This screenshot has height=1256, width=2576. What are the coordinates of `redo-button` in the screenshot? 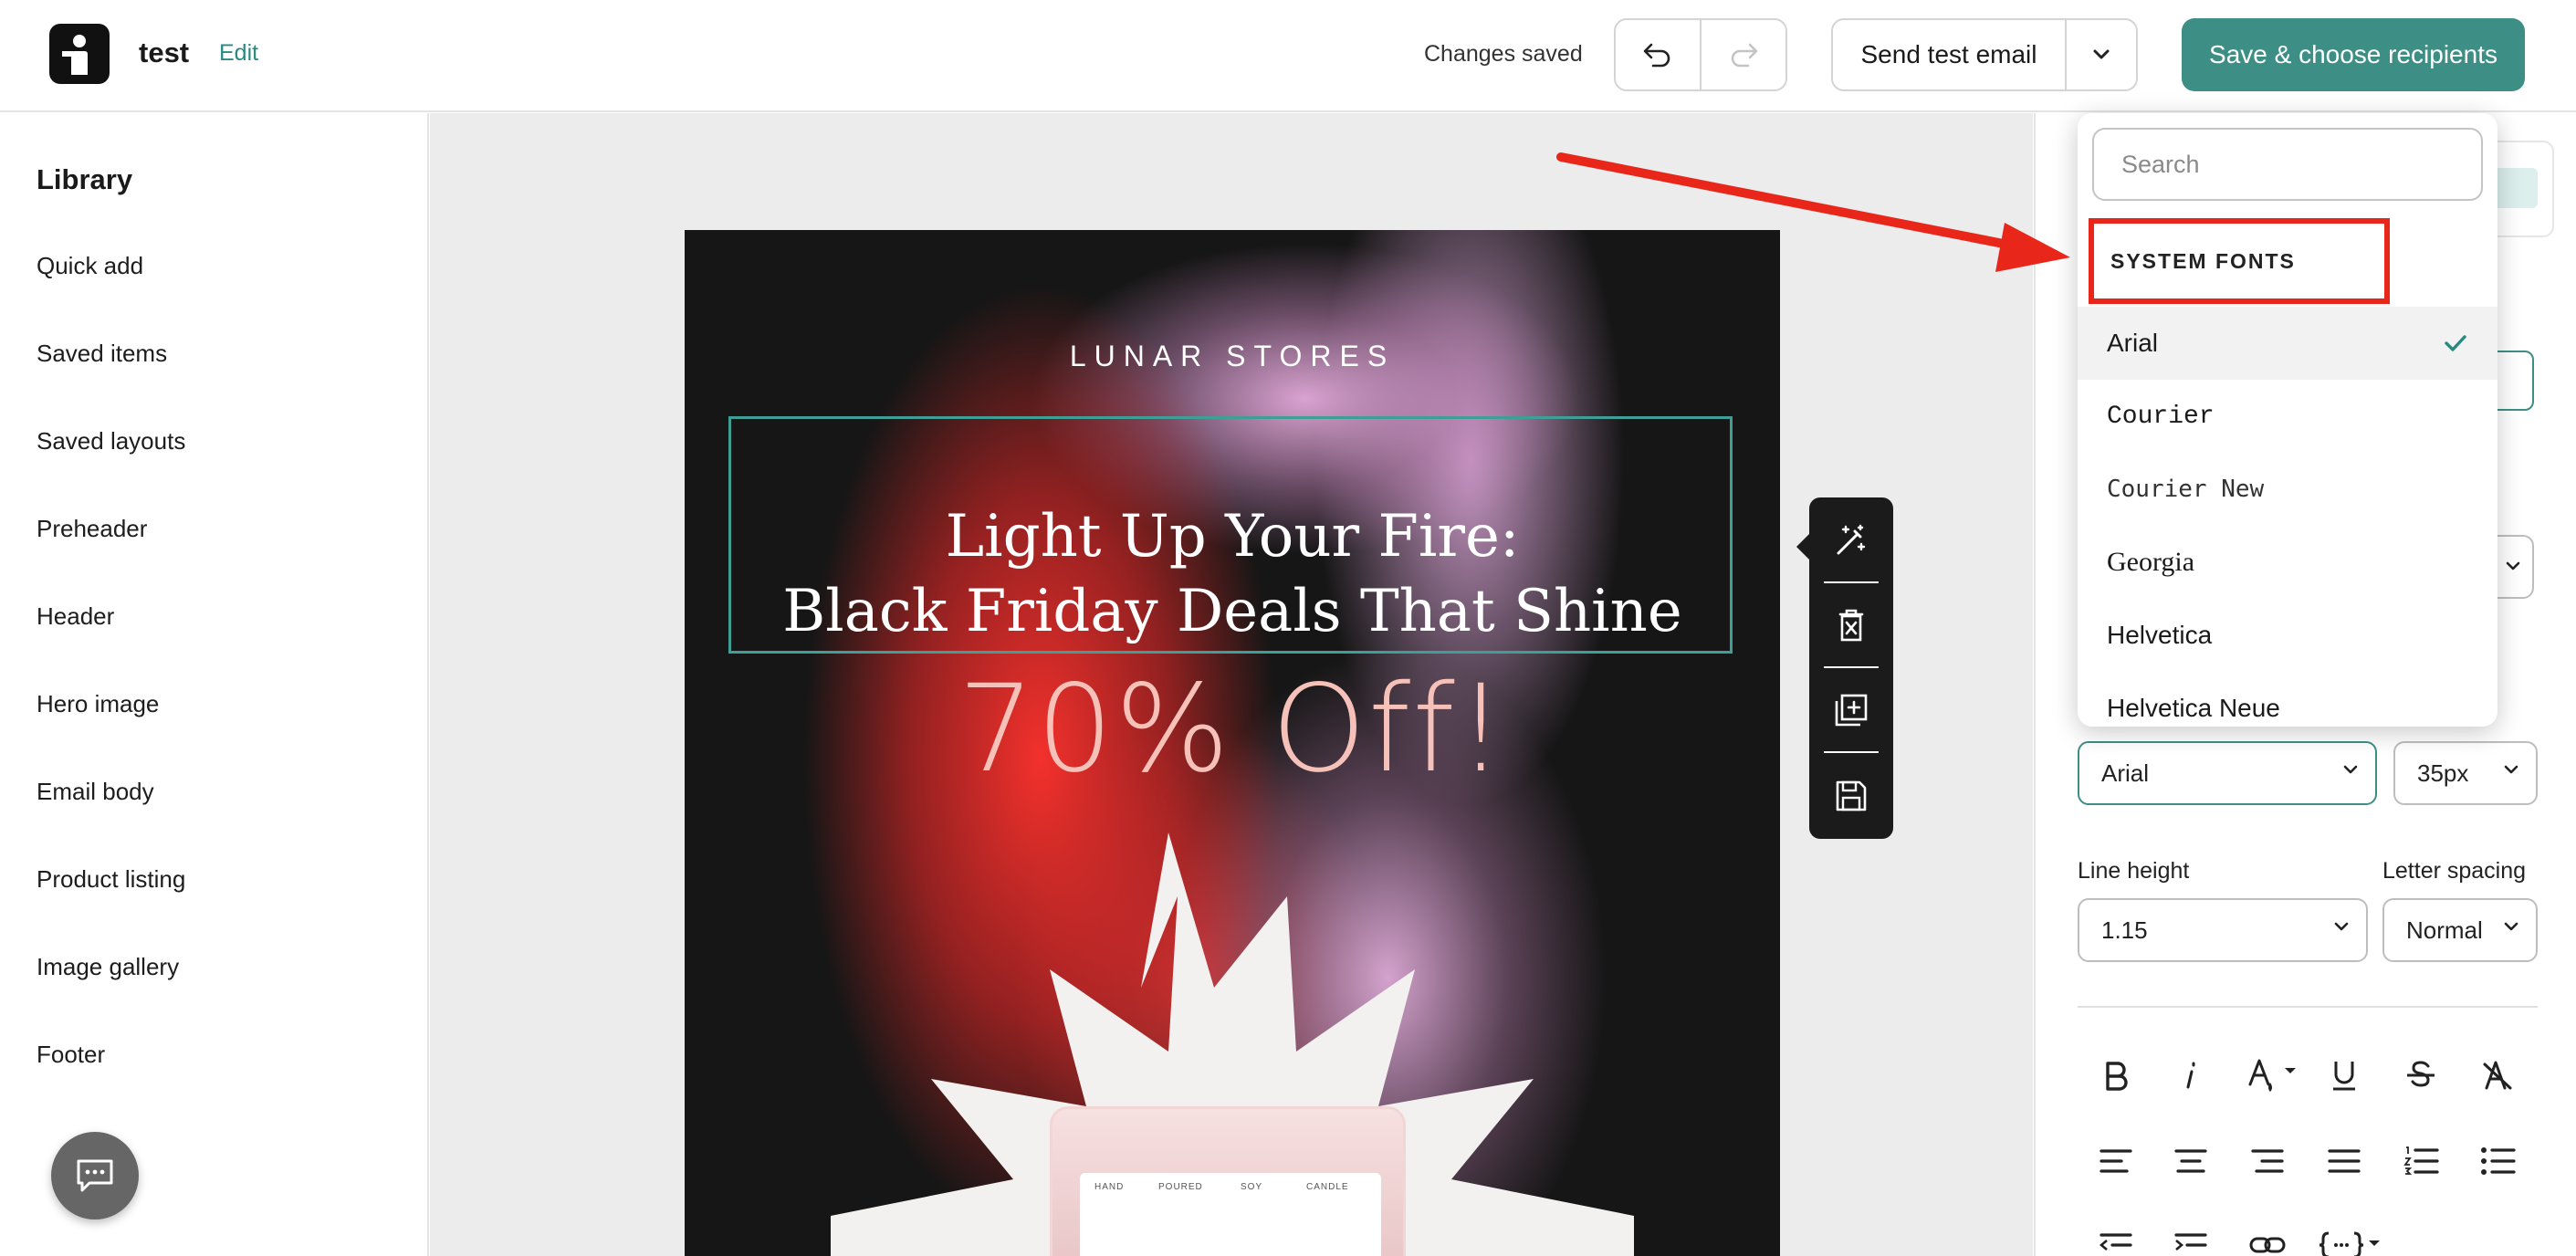 It's located at (1743, 54).